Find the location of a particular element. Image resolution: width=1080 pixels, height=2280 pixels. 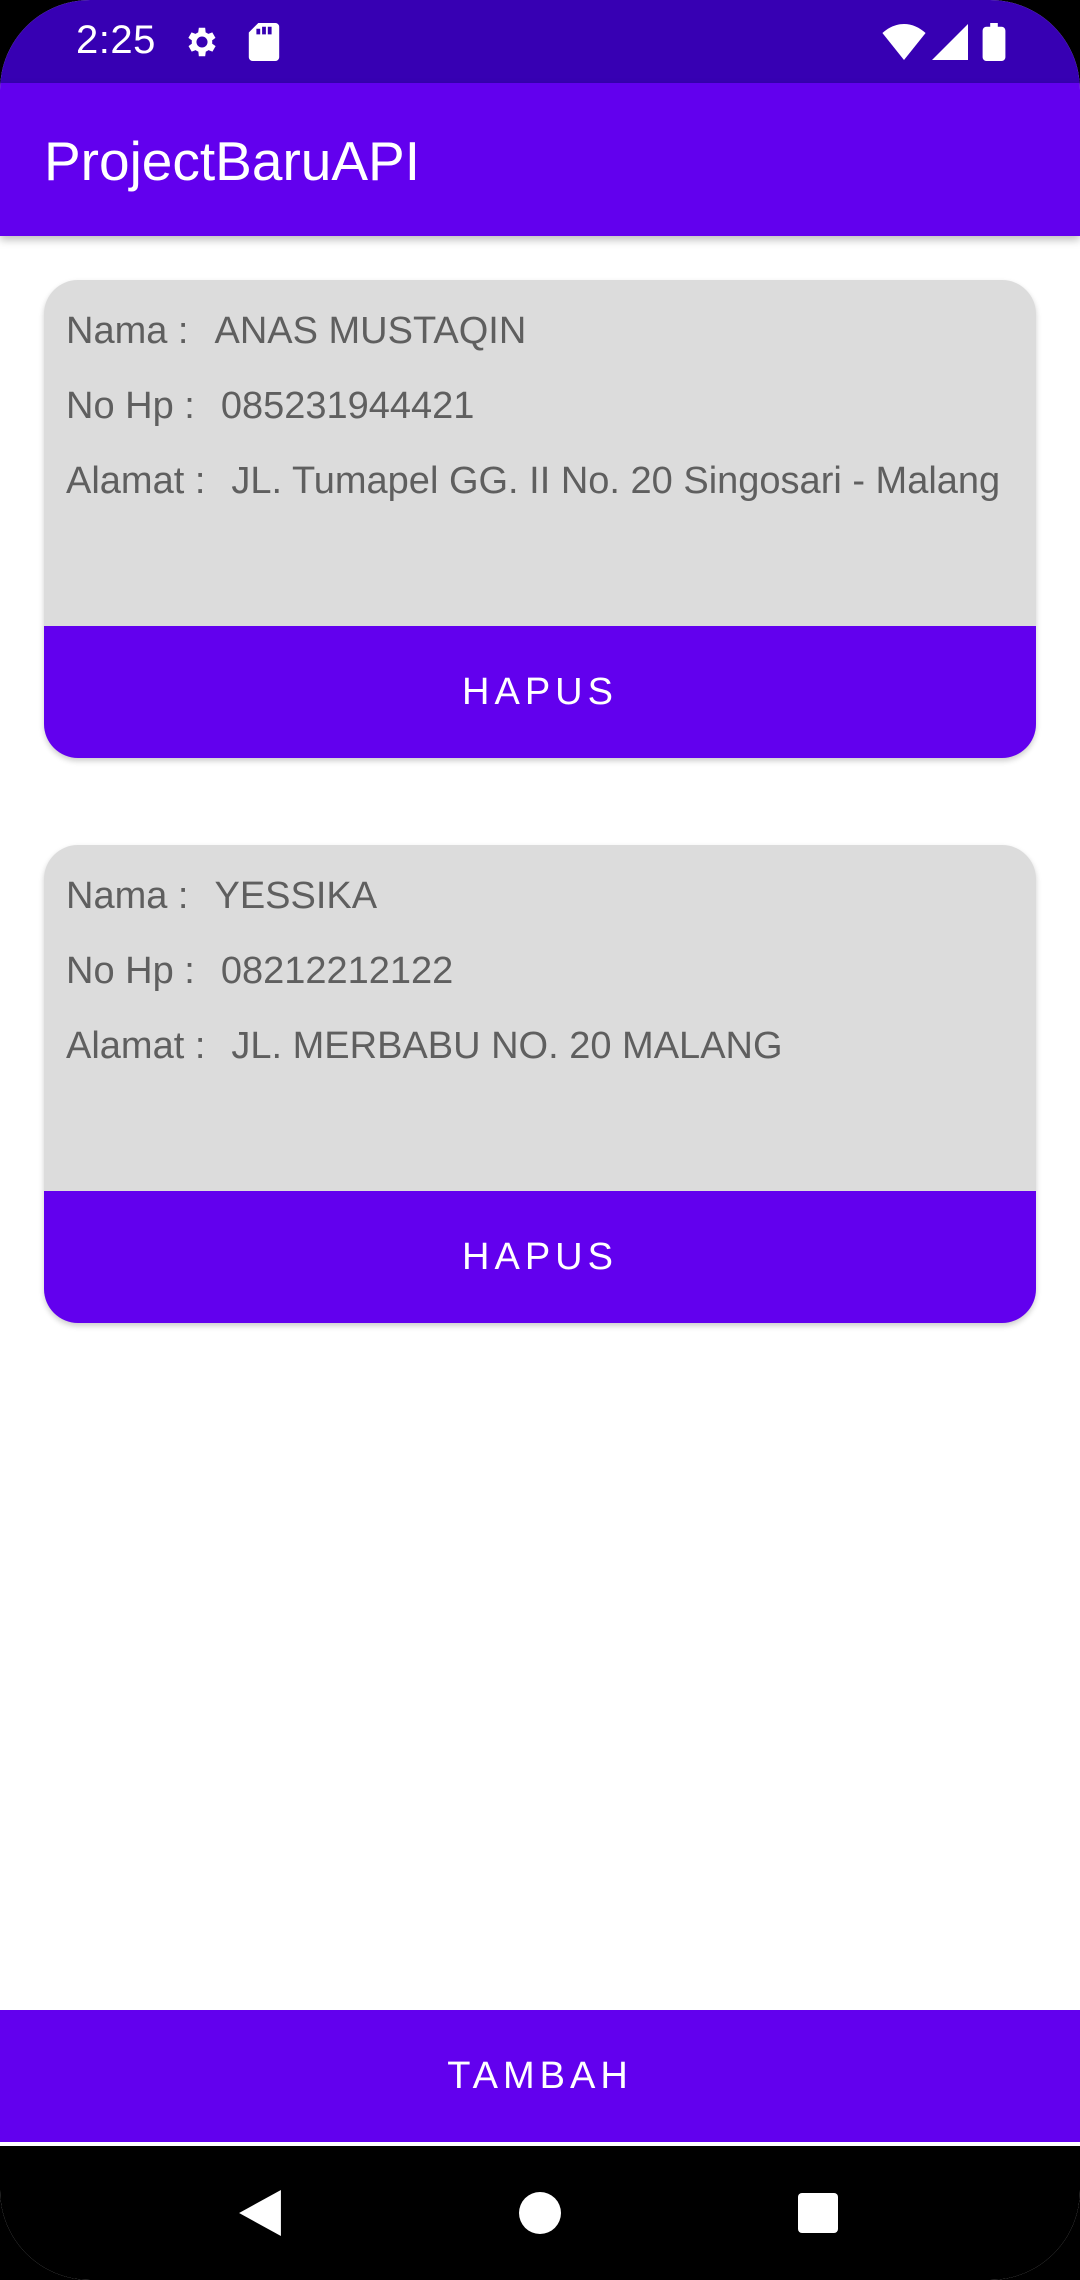

back-icon is located at coordinates (260, 2213).